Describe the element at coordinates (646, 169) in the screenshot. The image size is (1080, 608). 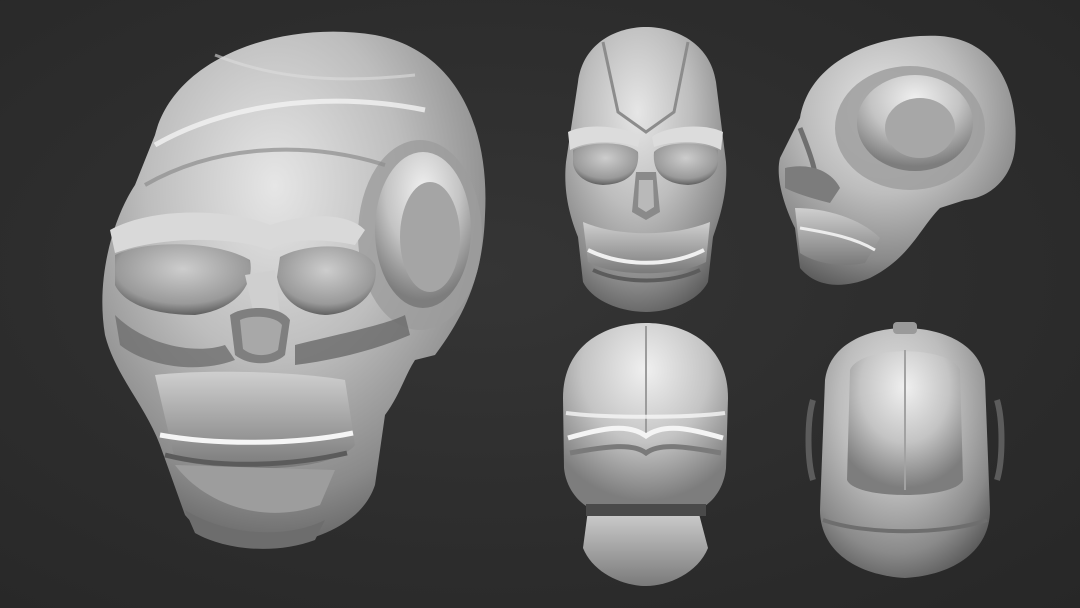
I see `skull-front-view` at that location.